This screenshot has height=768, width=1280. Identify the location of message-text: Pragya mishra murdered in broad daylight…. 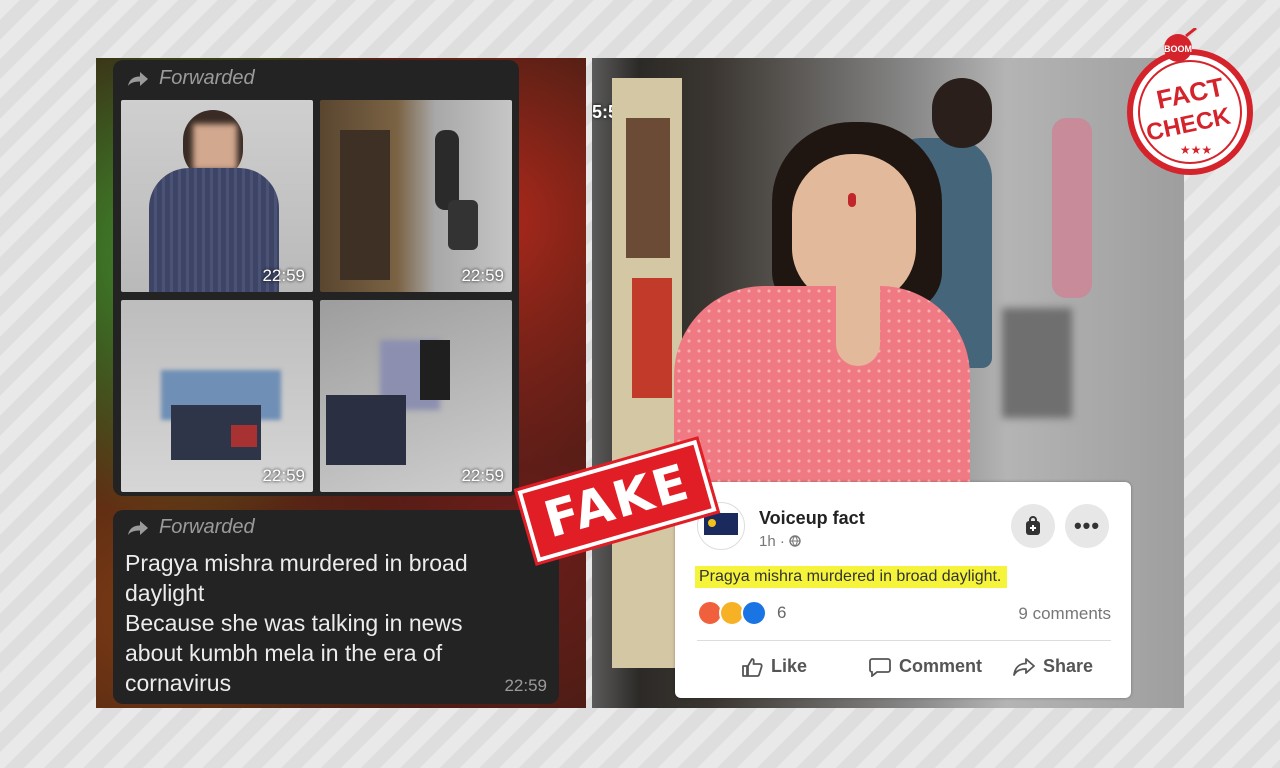
(296, 623).